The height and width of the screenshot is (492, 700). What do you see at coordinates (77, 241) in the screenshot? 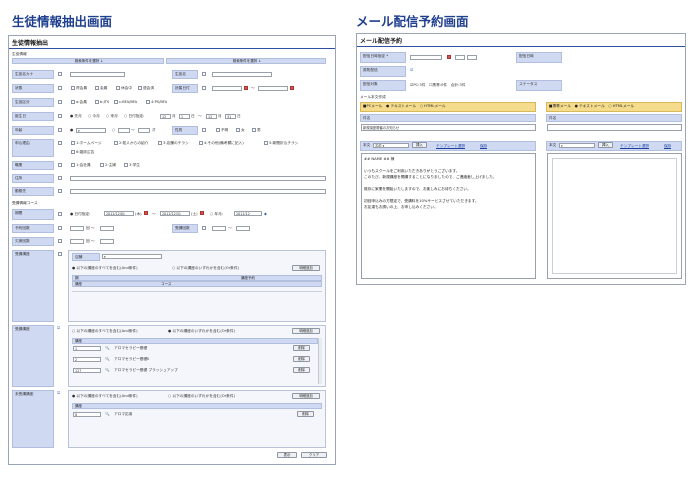
I see `absent-from` at bounding box center [77, 241].